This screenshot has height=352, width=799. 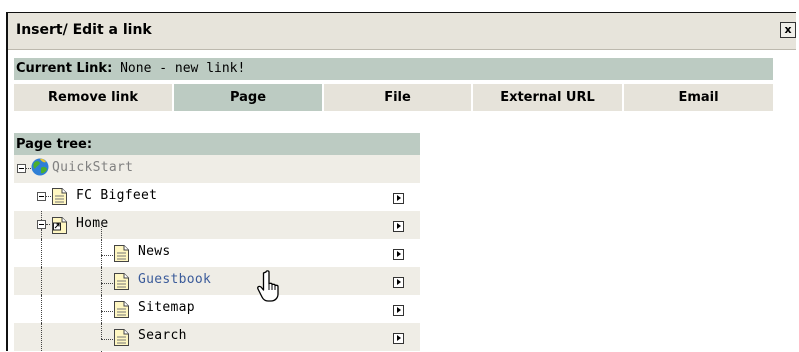 I want to click on tree-node-label: Home, so click(x=92, y=223).